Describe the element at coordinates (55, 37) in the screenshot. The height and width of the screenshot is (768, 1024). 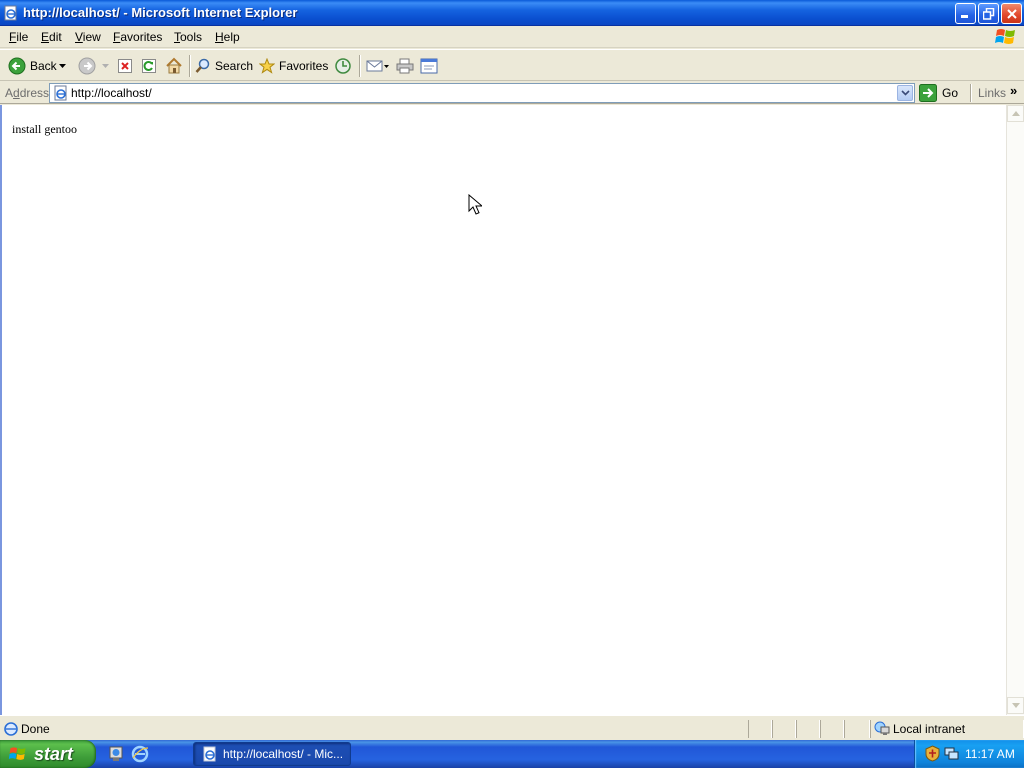
I see `menu-edit-label: dit` at that location.